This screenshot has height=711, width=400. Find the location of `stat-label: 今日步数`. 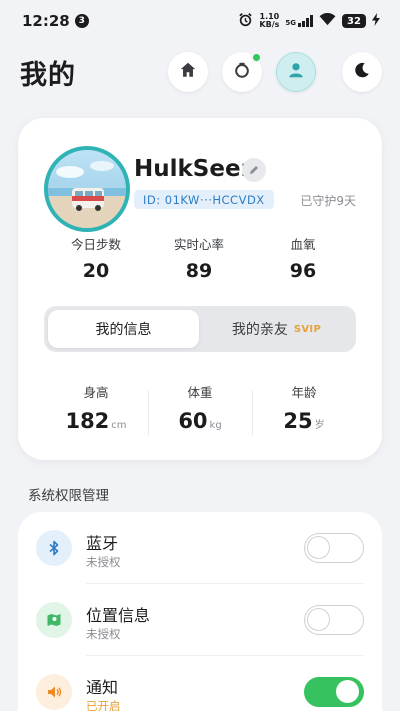

stat-label: 今日步数 is located at coordinates (95, 244).